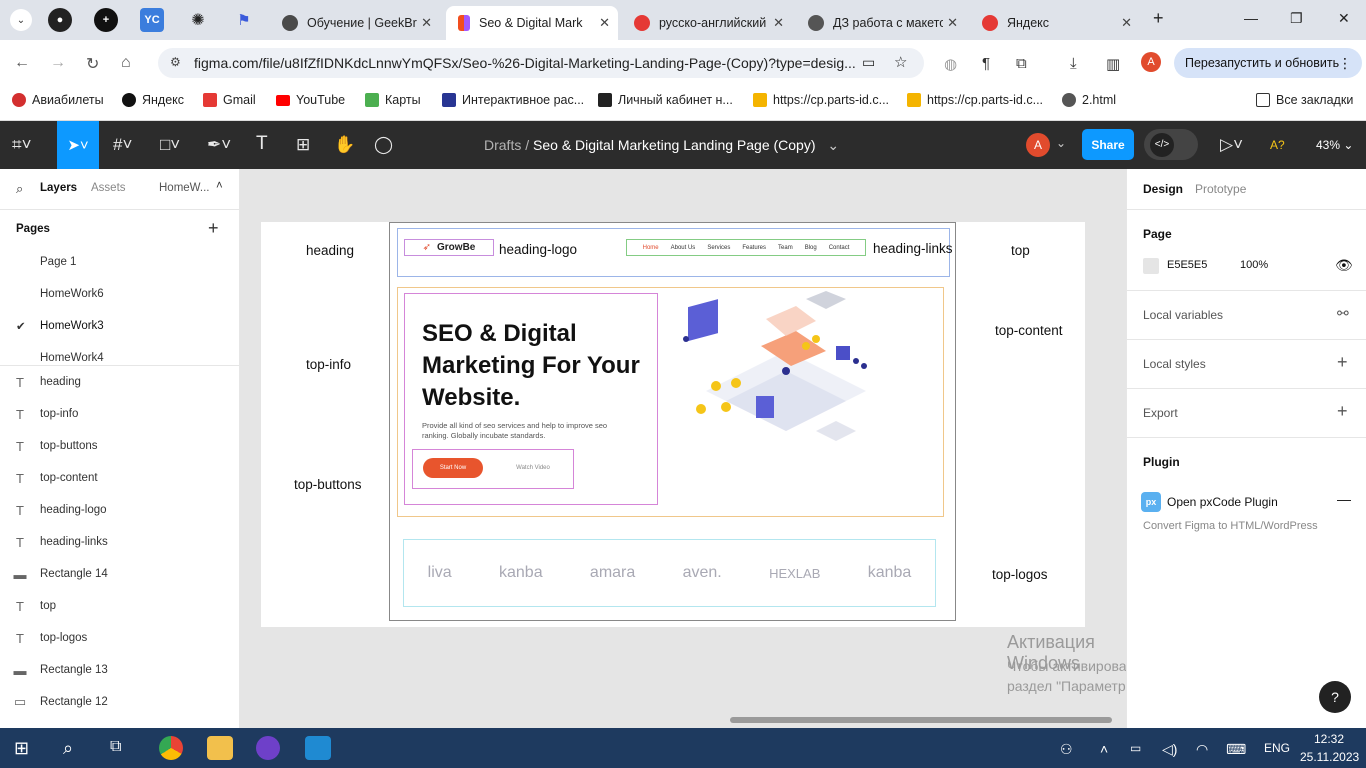  I want to click on canvas-label-top-buttons: top-buttons, so click(328, 484).